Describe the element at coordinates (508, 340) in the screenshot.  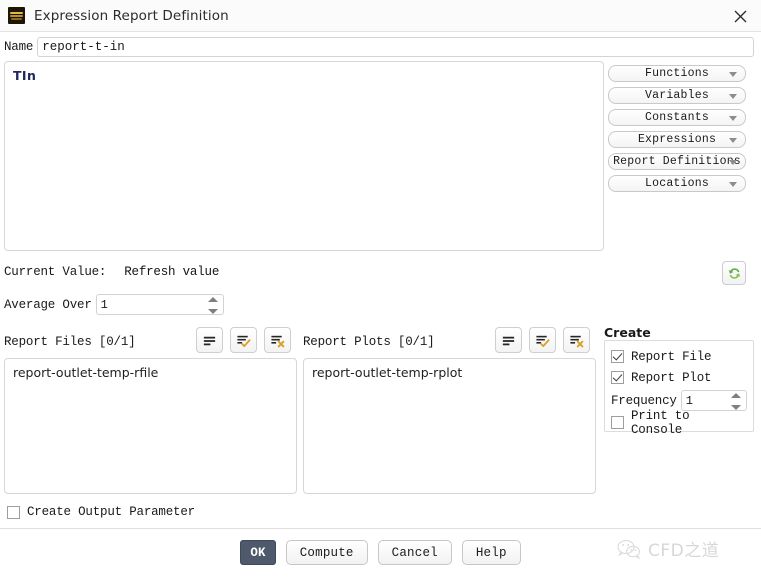
I see `new-report-plot-button` at that location.